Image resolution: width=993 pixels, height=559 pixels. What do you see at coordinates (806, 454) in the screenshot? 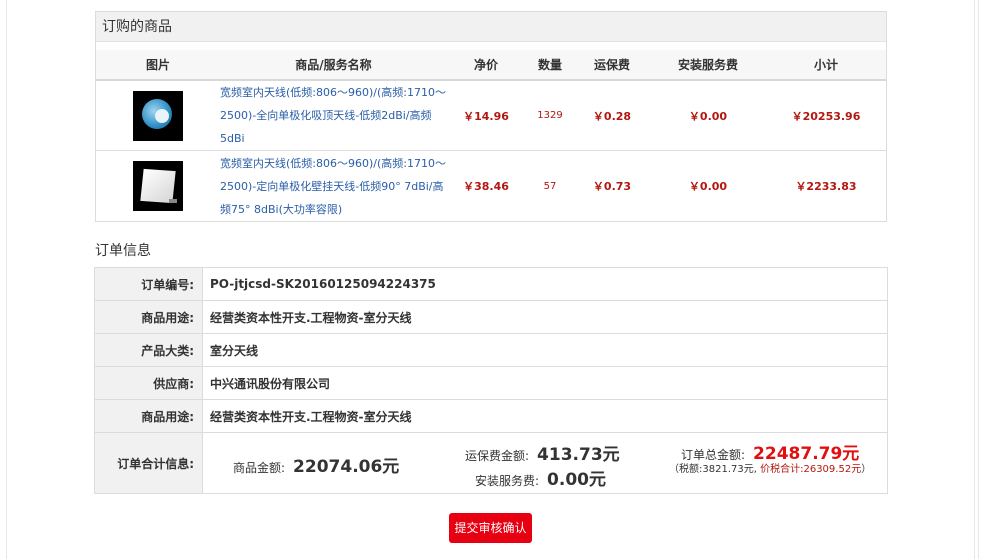
I see `order-total-value: 22487.79元` at bounding box center [806, 454].